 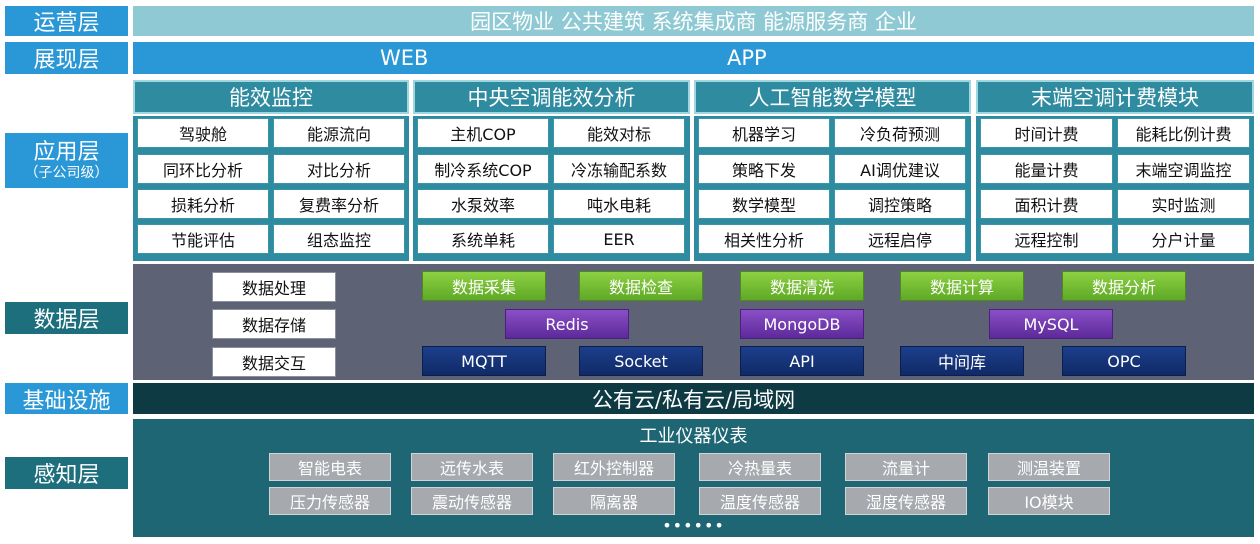 What do you see at coordinates (693, 21) in the screenshot?
I see `operations-bar: 园区物业 公共建筑 系统集成商 能源服务商 企业` at bounding box center [693, 21].